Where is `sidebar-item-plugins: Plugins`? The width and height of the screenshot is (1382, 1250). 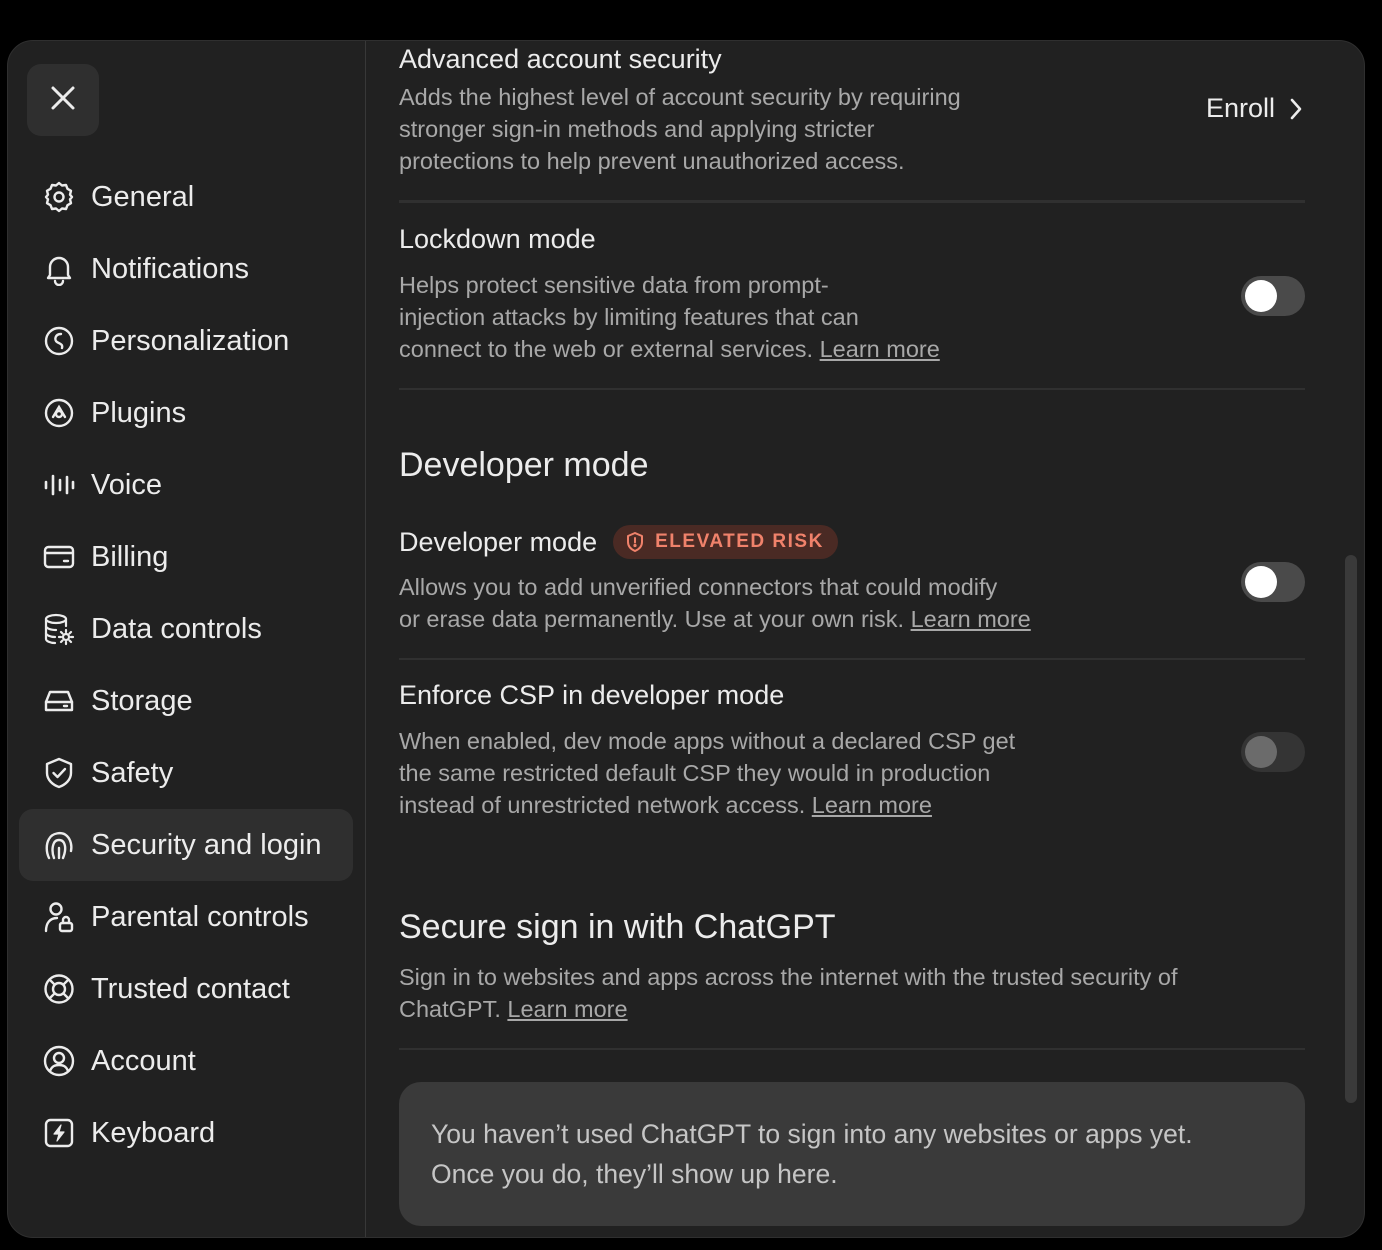 sidebar-item-plugins: Plugins is located at coordinates (186, 413).